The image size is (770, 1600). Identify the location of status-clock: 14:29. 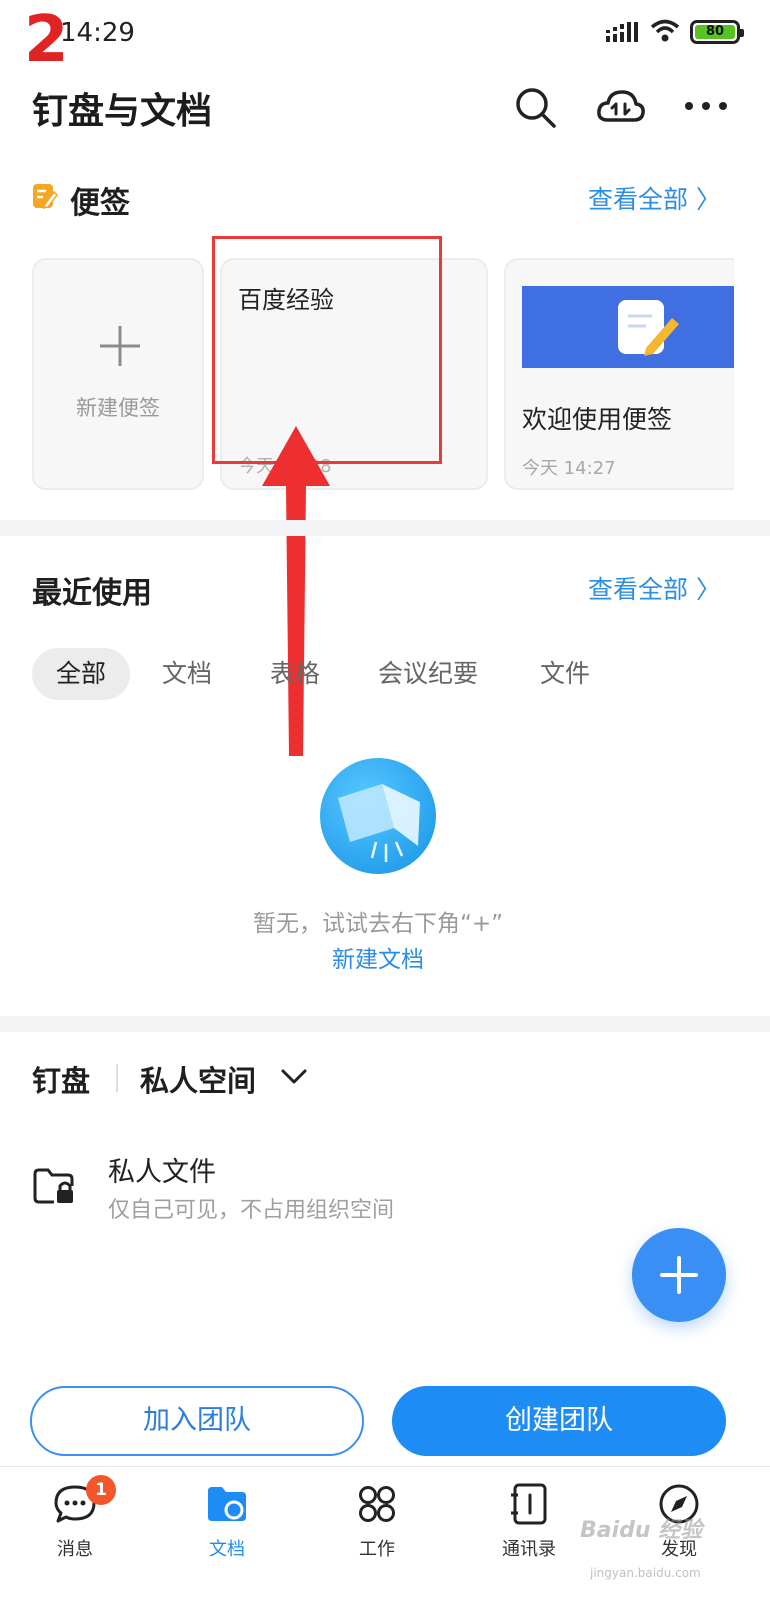
(97, 33).